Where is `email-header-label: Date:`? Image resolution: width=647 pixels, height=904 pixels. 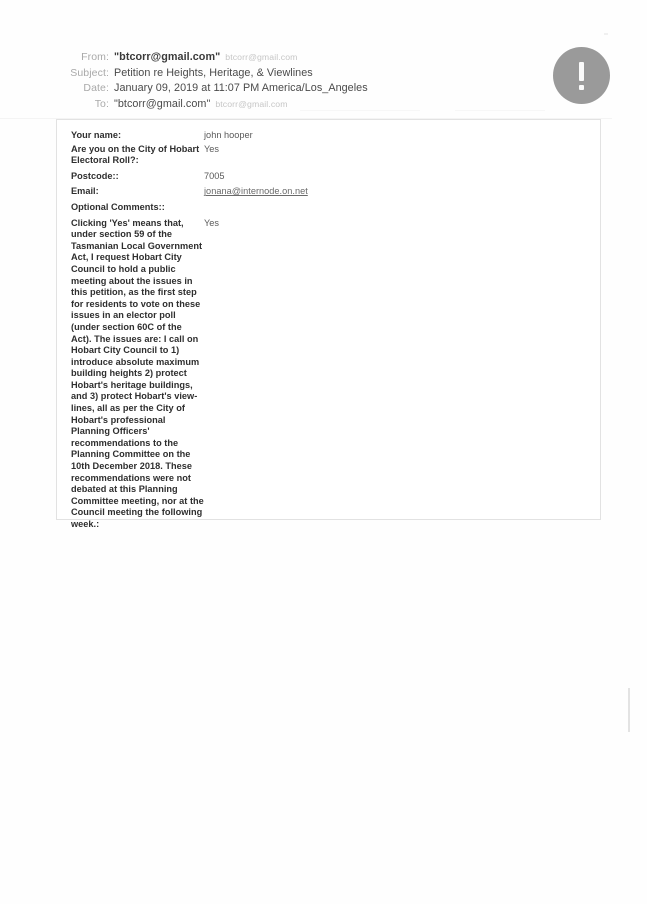
email-header-label: Date: is located at coordinates (96, 88).